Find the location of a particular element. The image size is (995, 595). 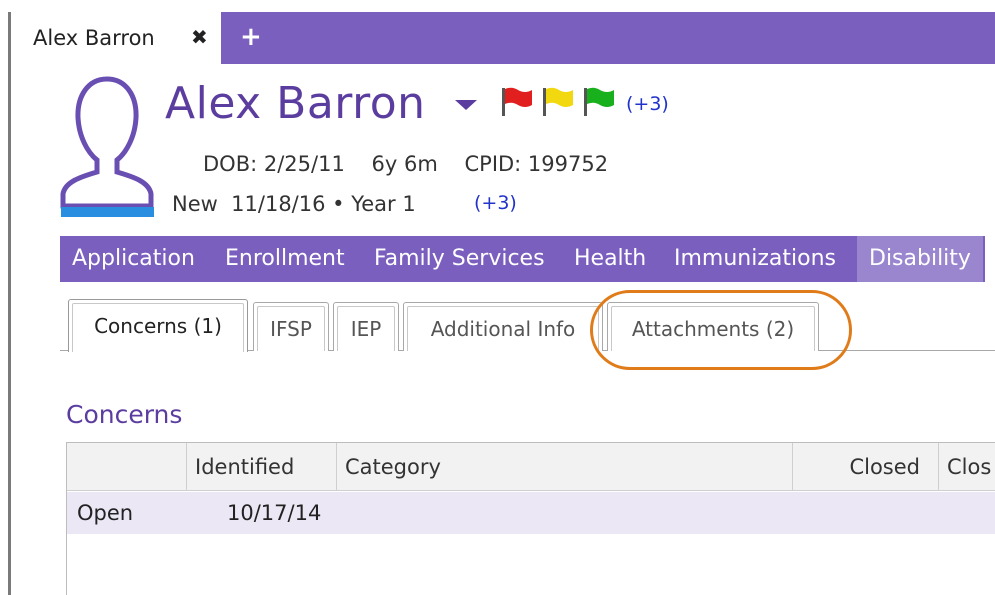

nav-item-enrollment: Enrollment is located at coordinates (285, 259).